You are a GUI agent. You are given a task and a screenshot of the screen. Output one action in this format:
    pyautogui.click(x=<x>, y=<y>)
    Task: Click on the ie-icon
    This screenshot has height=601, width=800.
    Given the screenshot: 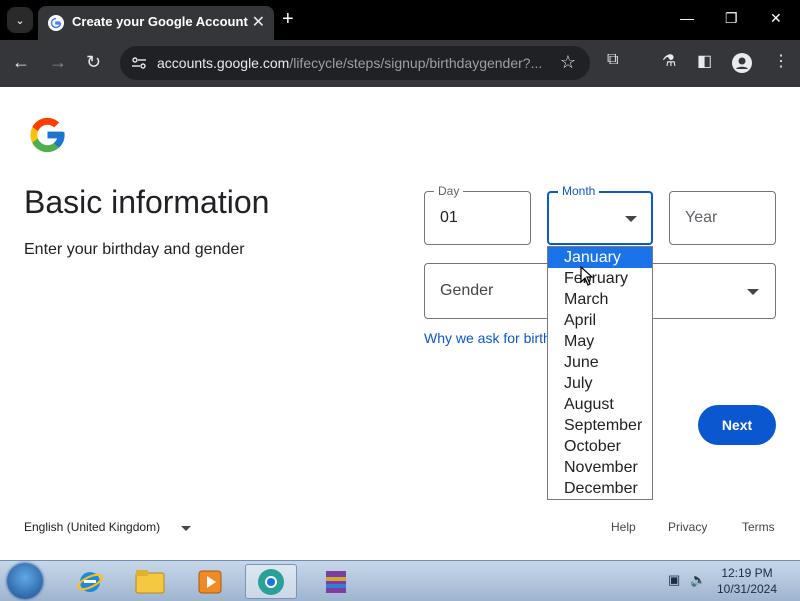 What is the action you would take?
    pyautogui.click(x=90, y=581)
    